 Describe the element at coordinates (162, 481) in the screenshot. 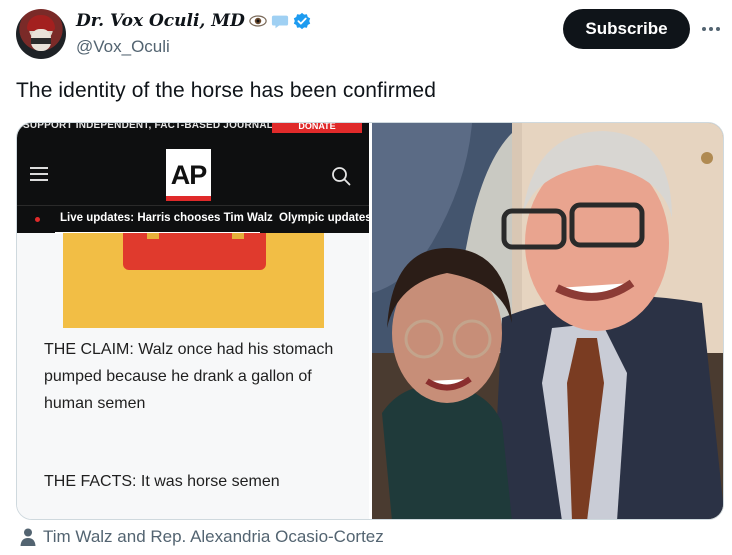

I see `facts-text: THE FACTS: It was horse semen` at that location.